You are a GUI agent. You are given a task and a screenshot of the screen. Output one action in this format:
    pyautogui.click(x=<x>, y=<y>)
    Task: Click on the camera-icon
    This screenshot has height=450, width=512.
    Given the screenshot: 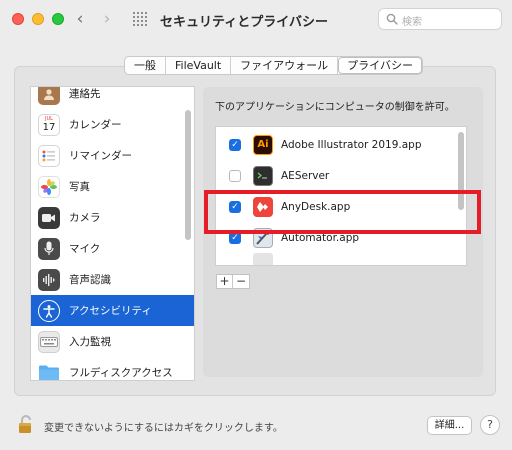 What is the action you would take?
    pyautogui.click(x=49, y=217)
    